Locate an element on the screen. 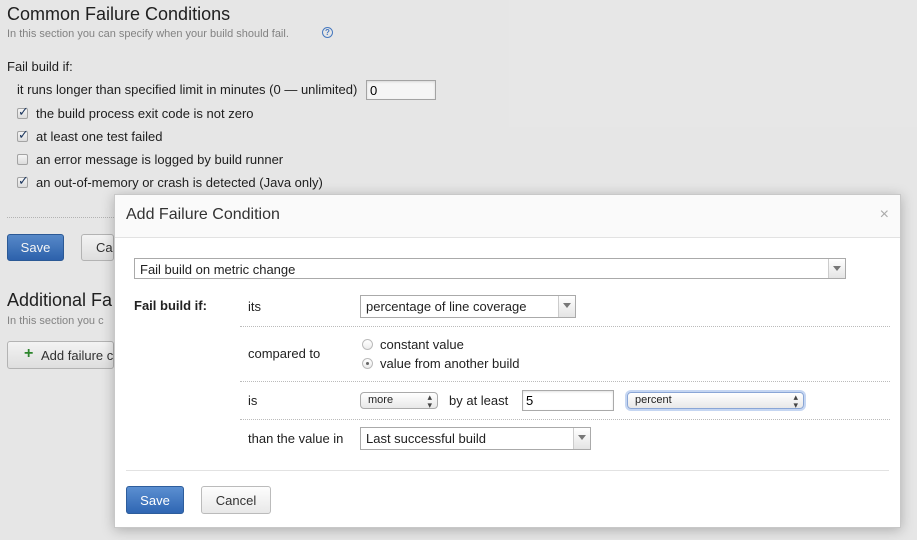 The height and width of the screenshot is (540, 917). metric-select: percentage of line coverage is located at coordinates (468, 306).